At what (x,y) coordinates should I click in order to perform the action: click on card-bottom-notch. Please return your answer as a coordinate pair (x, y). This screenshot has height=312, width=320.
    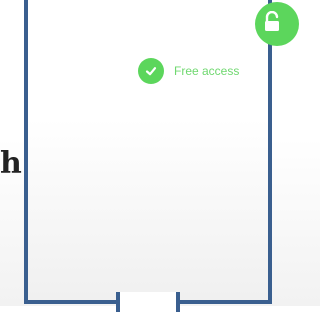
    Looking at the image, I should click on (148, 302).